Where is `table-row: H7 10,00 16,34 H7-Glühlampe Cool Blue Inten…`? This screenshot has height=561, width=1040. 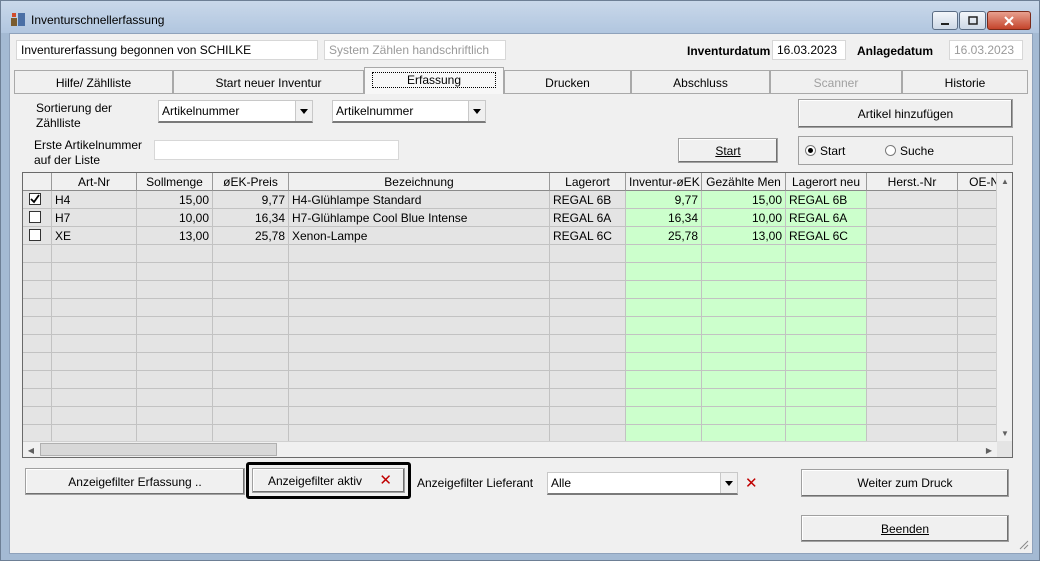
table-row: H7 10,00 16,34 H7-Glühlampe Cool Blue Inten… is located at coordinates (510, 218).